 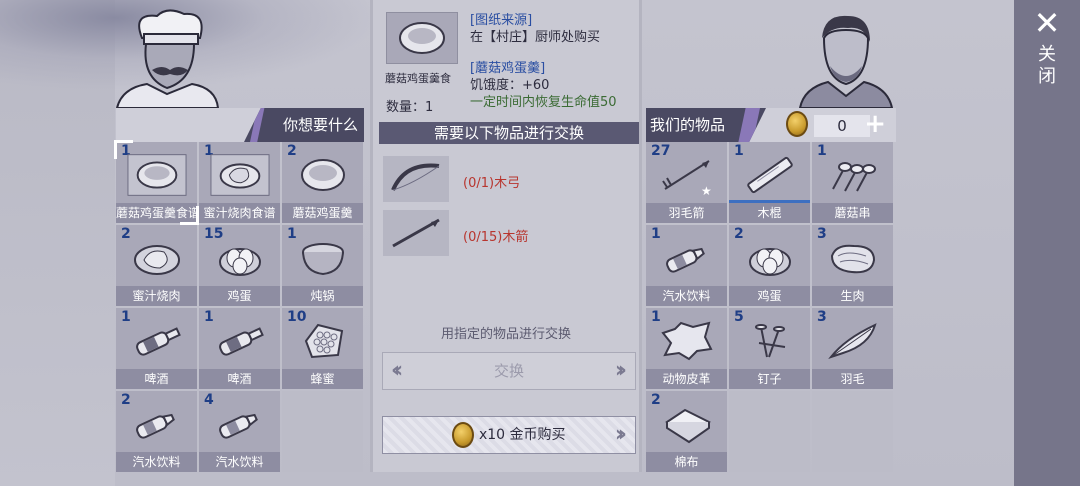 I want to click on source-title: [图纸来源], so click(x=501, y=20).